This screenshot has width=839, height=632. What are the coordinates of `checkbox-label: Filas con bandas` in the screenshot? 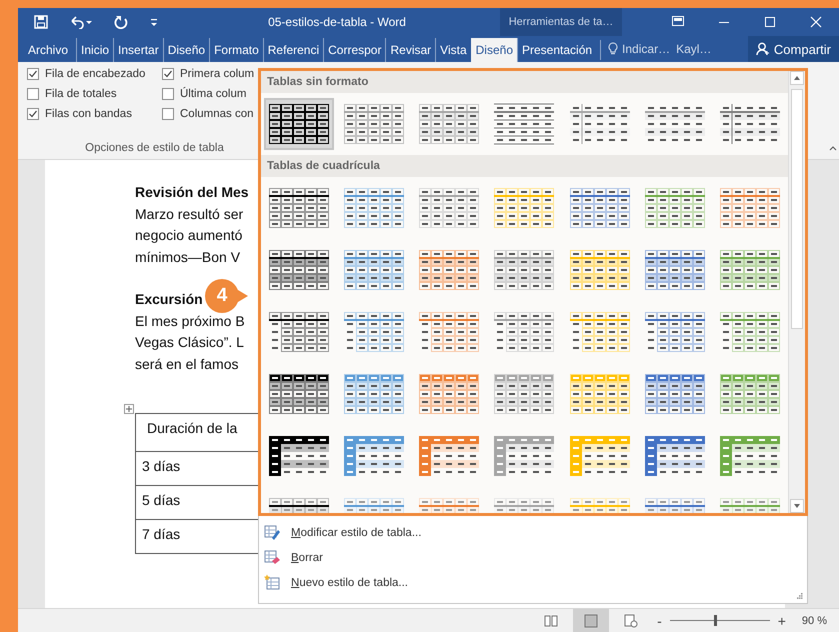 It's located at (88, 114).